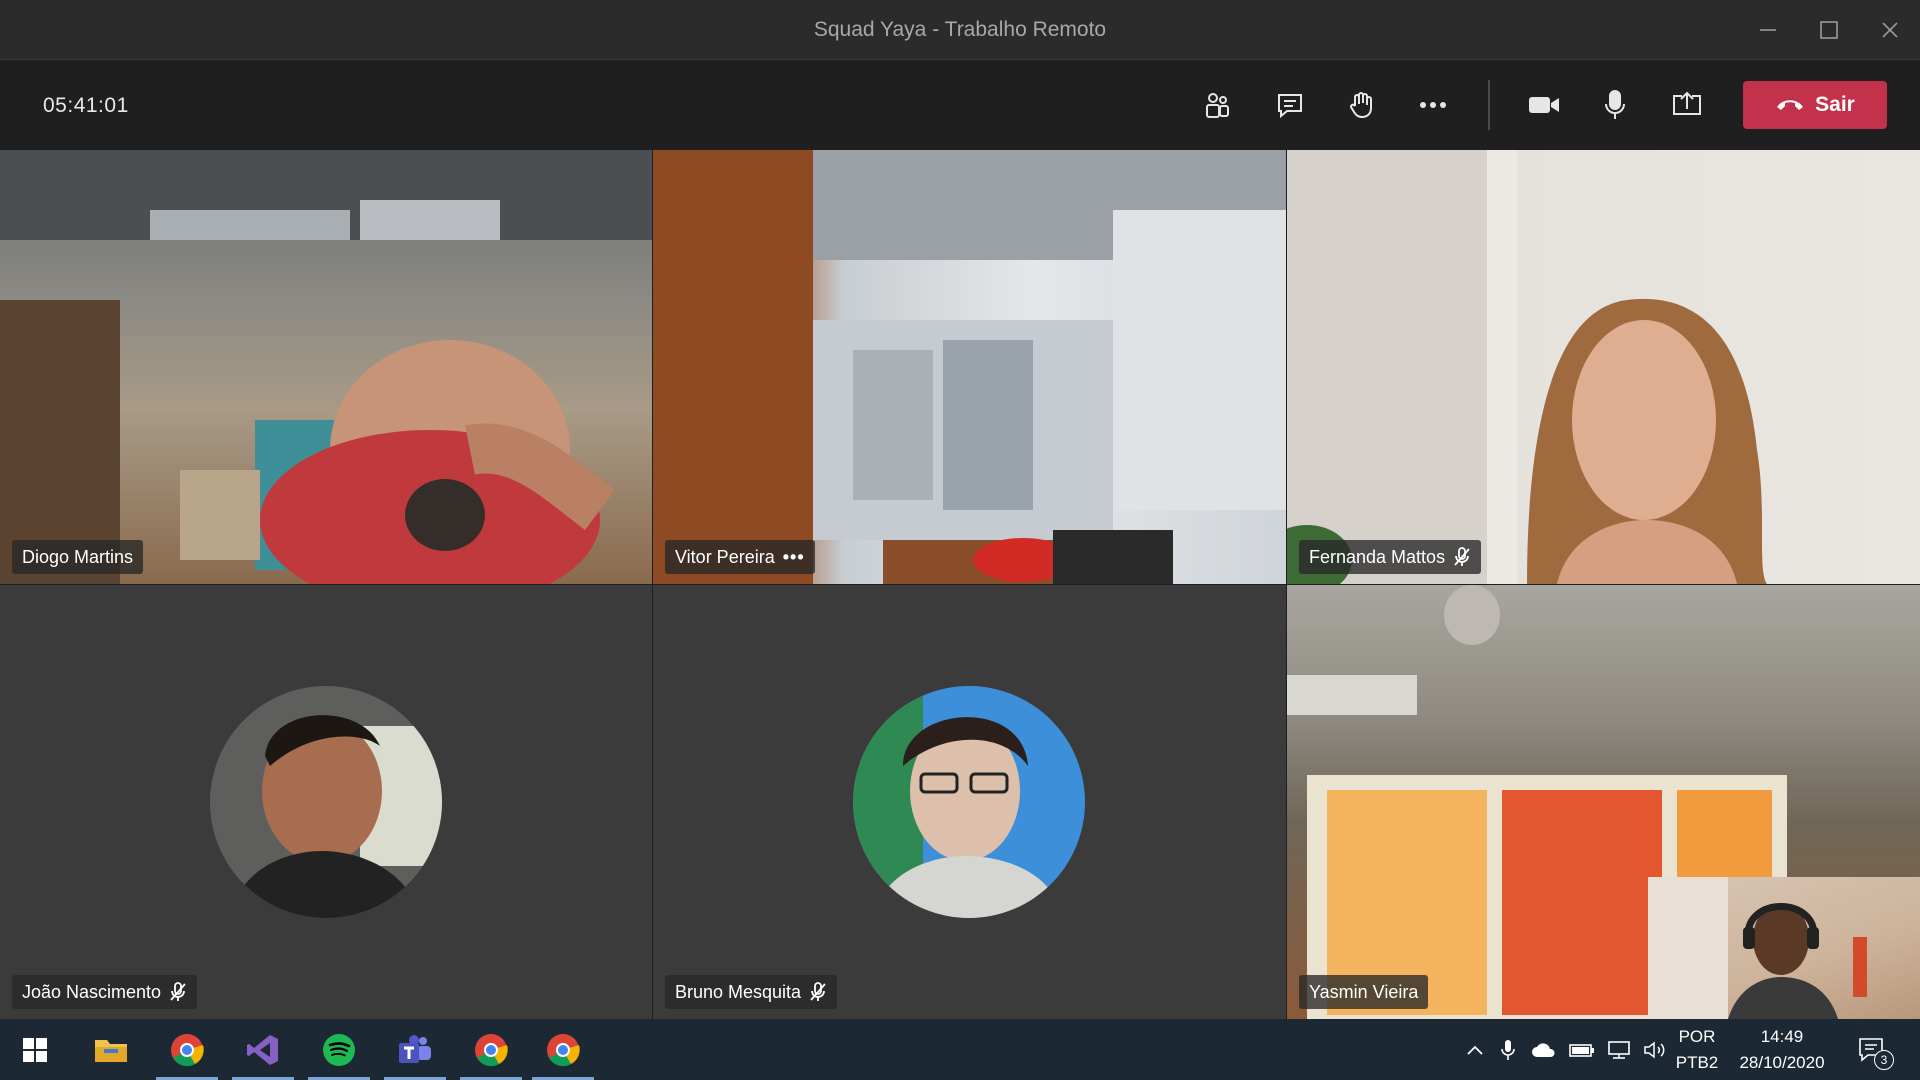 The width and height of the screenshot is (1920, 1080). I want to click on minimize-button, so click(1768, 30).